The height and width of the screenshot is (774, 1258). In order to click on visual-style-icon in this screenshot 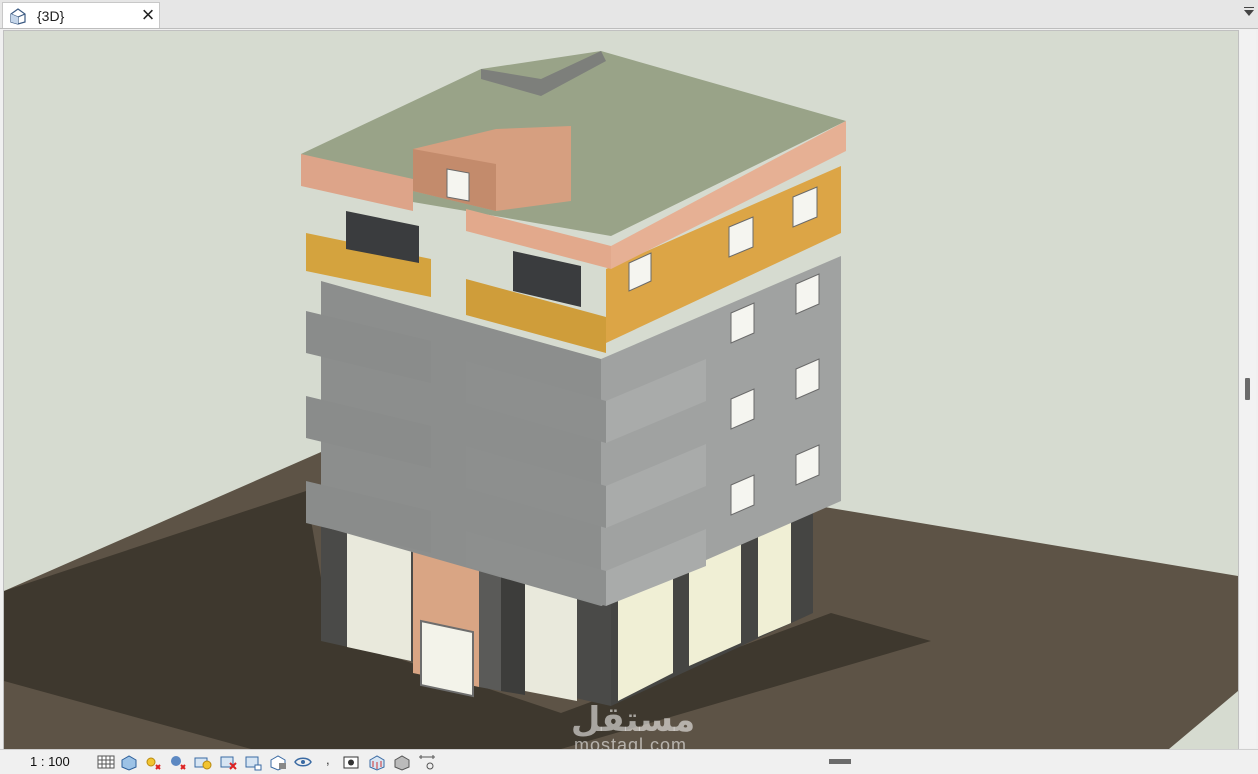, I will do `click(129, 762)`.